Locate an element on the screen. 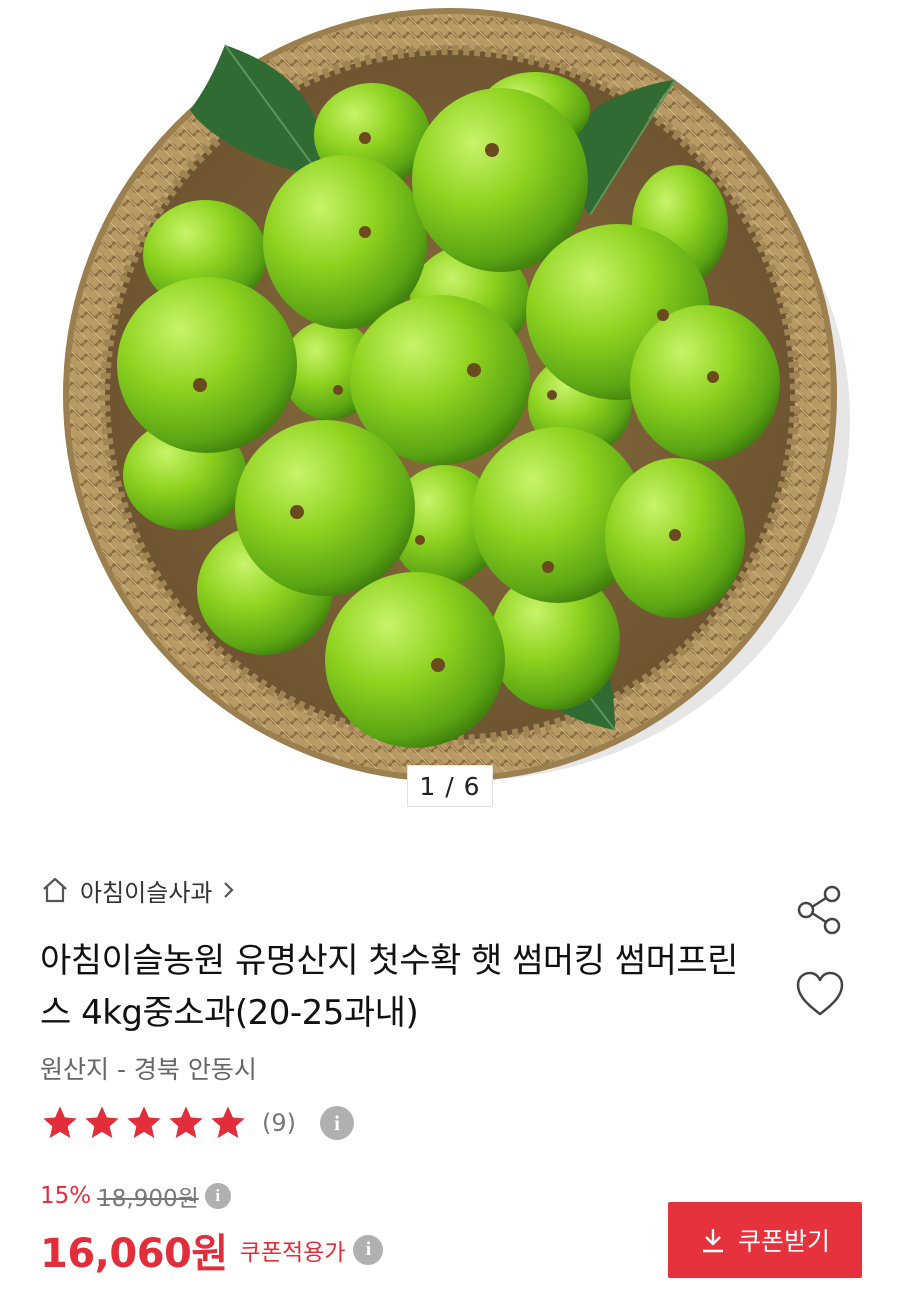 This screenshot has height=1293, width=900. brand-store-link: 아침이슬사과 is located at coordinates (138, 890).